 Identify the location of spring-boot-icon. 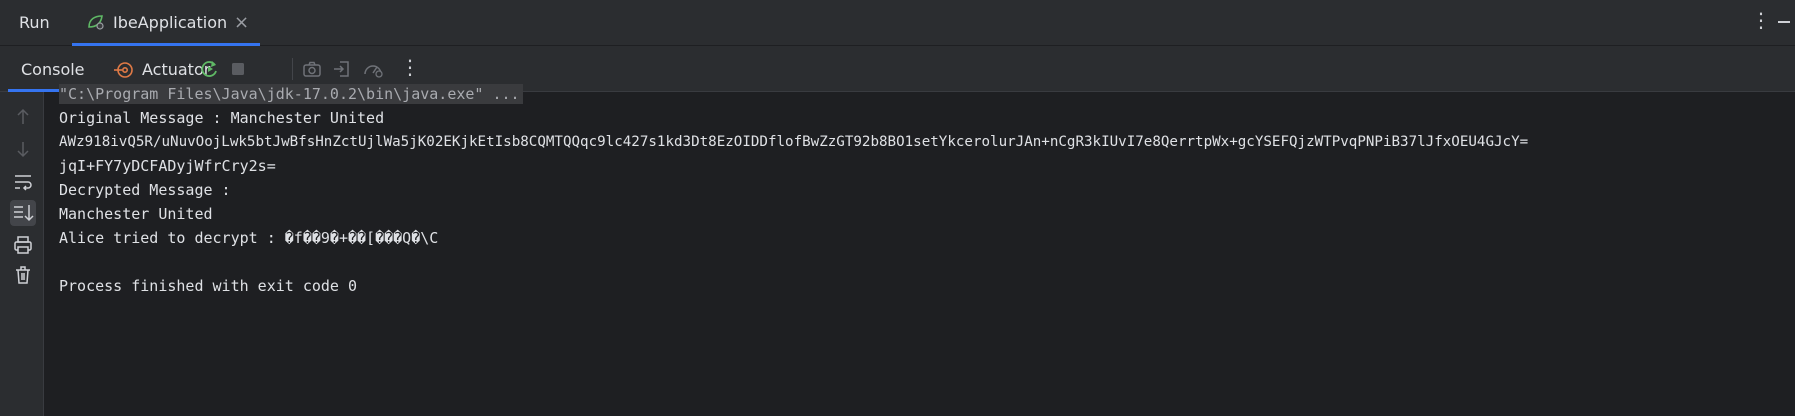
(96, 24).